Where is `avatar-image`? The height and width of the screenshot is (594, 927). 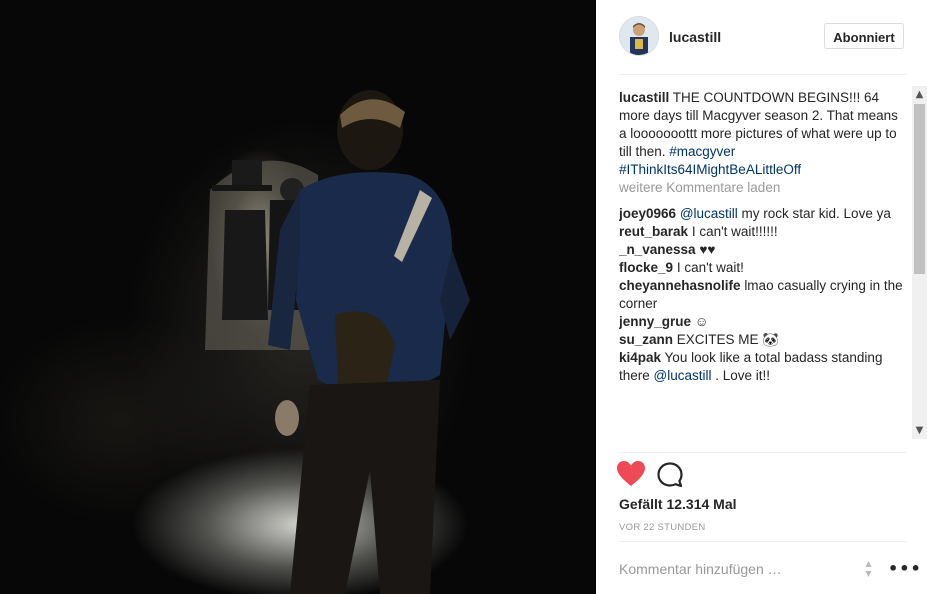 avatar-image is located at coordinates (639, 36).